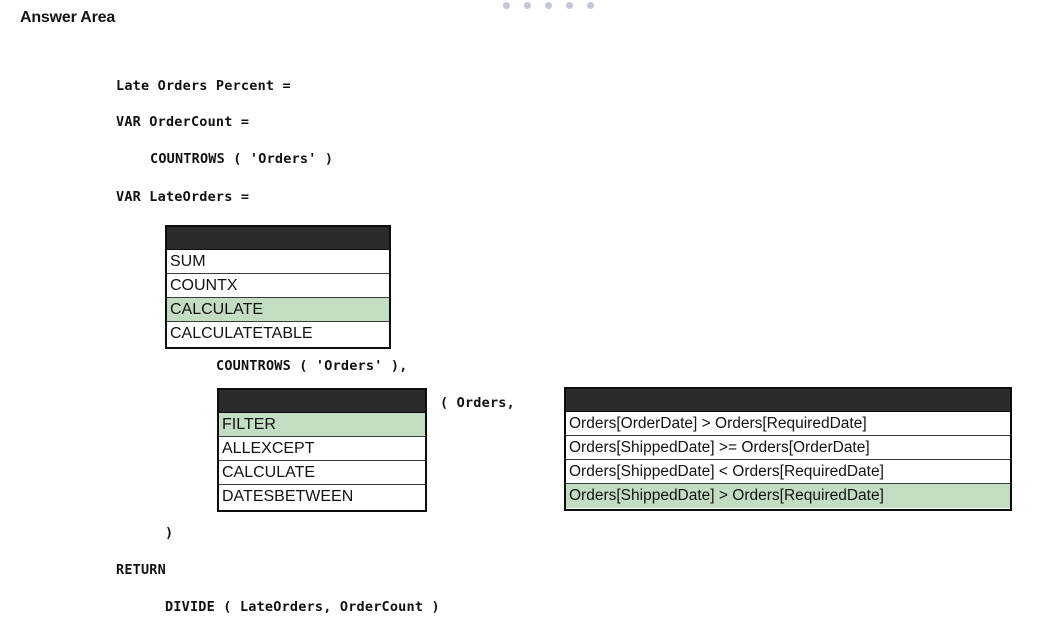 Image resolution: width=1055 pixels, height=636 pixels. What do you see at coordinates (278, 310) in the screenshot?
I see `dropdown-option-selected: CALCULATE` at bounding box center [278, 310].